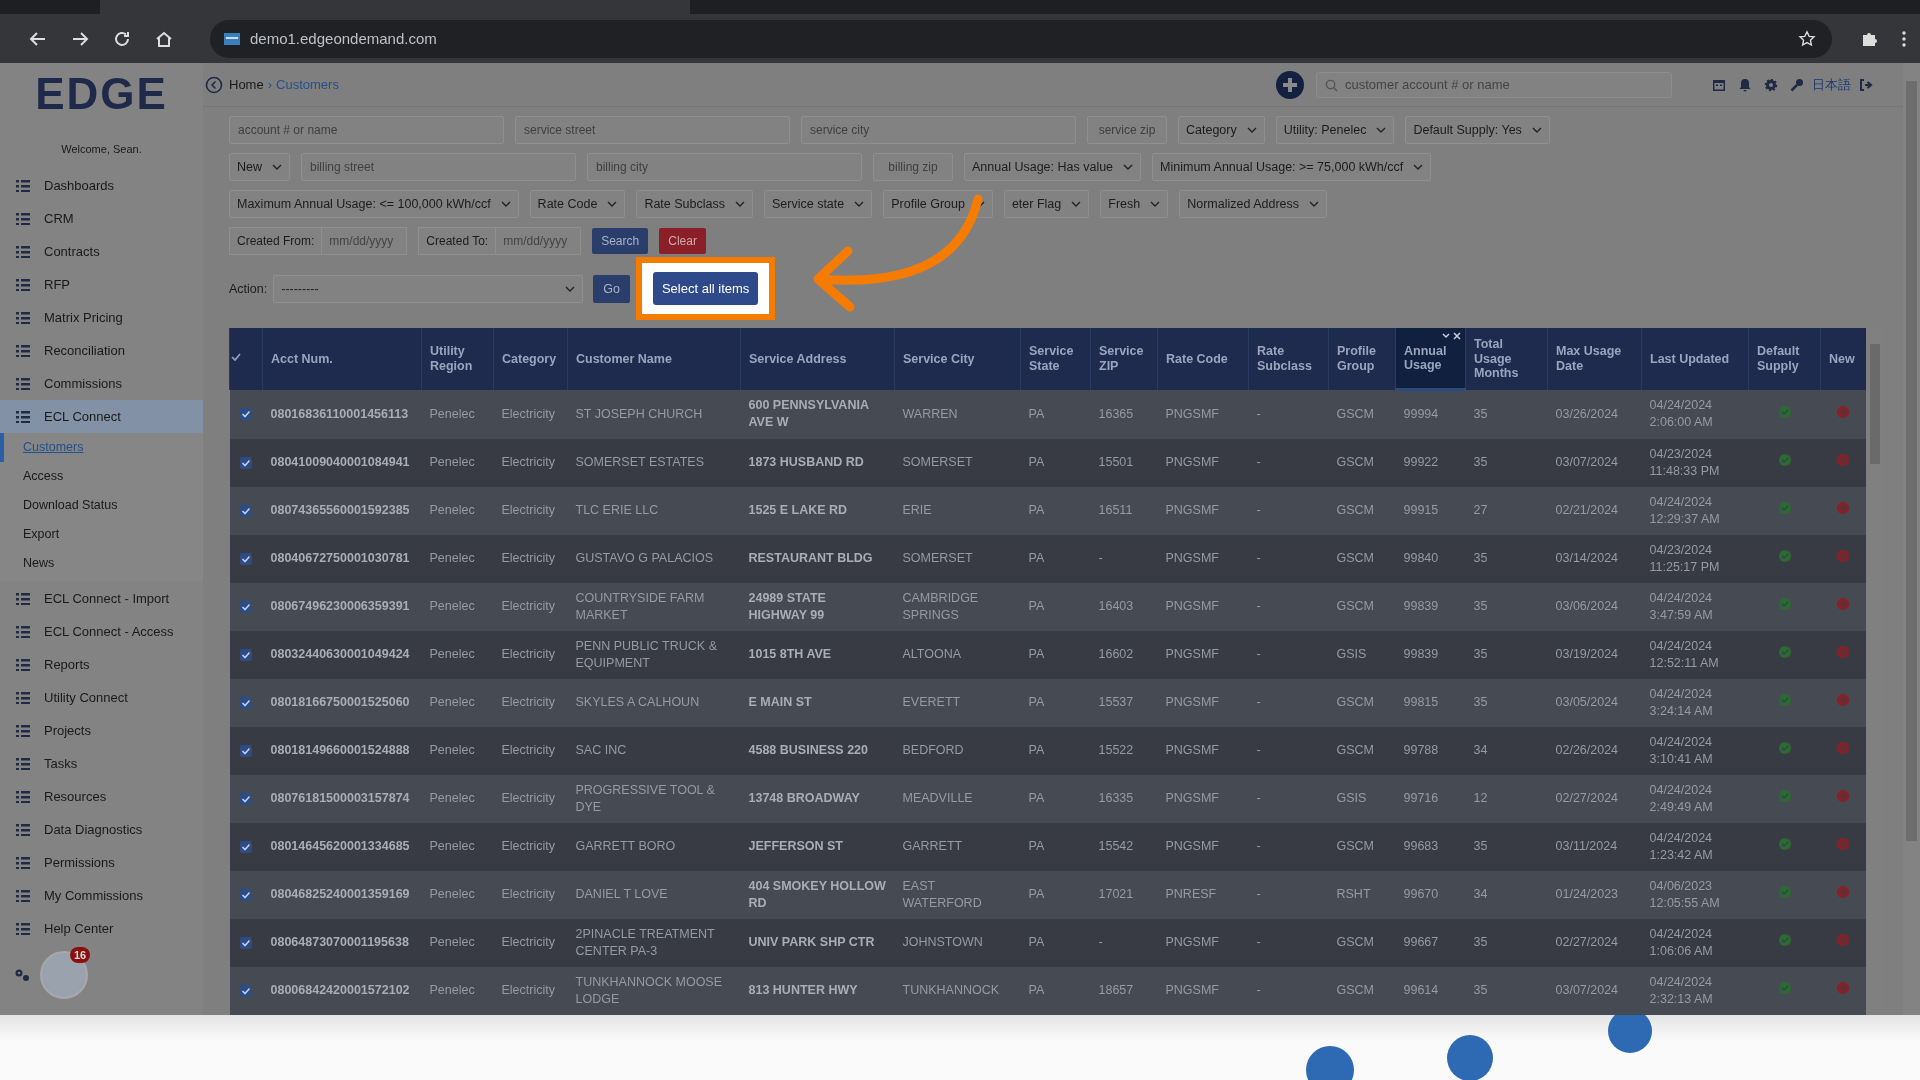  I want to click on check-icon, so click(236, 357).